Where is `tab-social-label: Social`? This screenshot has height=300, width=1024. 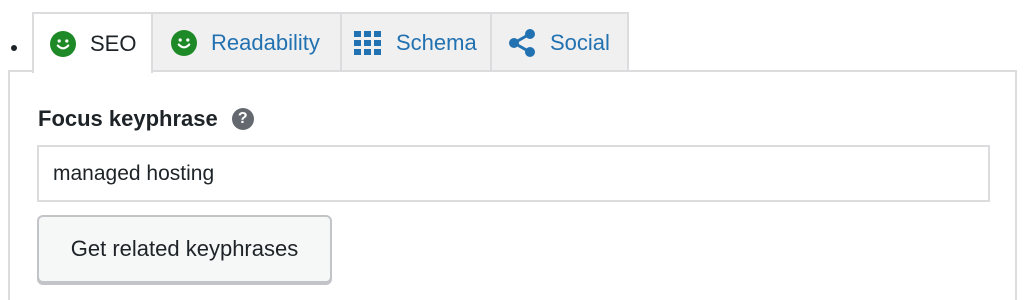 tab-social-label: Social is located at coordinates (580, 42).